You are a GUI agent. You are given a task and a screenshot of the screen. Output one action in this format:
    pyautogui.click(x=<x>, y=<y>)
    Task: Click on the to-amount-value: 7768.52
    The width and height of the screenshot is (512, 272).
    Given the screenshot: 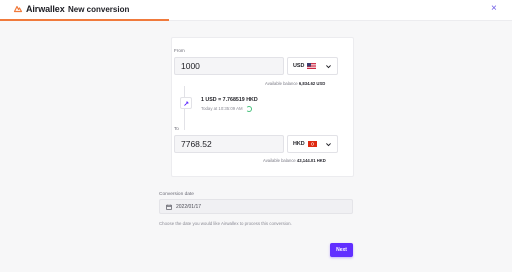 What is the action you would take?
    pyautogui.click(x=196, y=144)
    